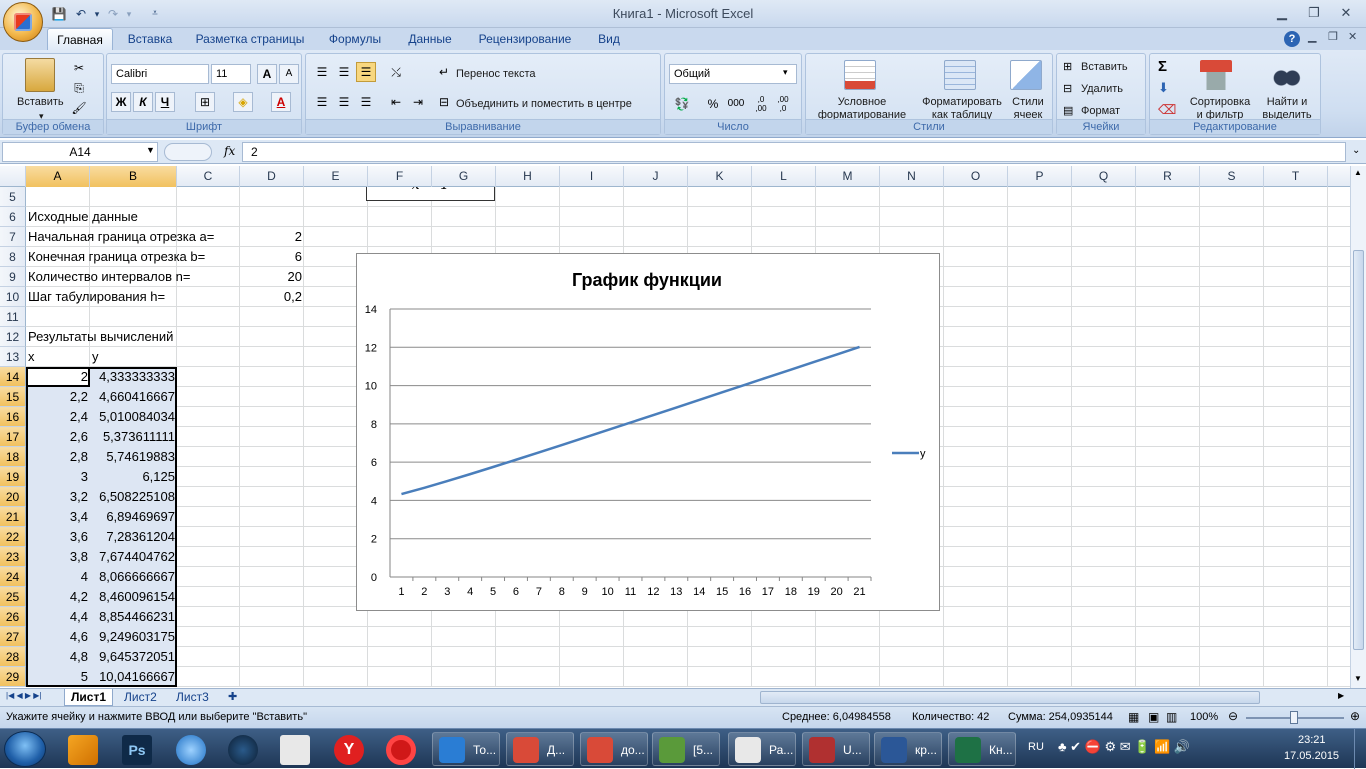 The image size is (1366, 769). I want to click on row-header-10: 10, so click(13, 297).